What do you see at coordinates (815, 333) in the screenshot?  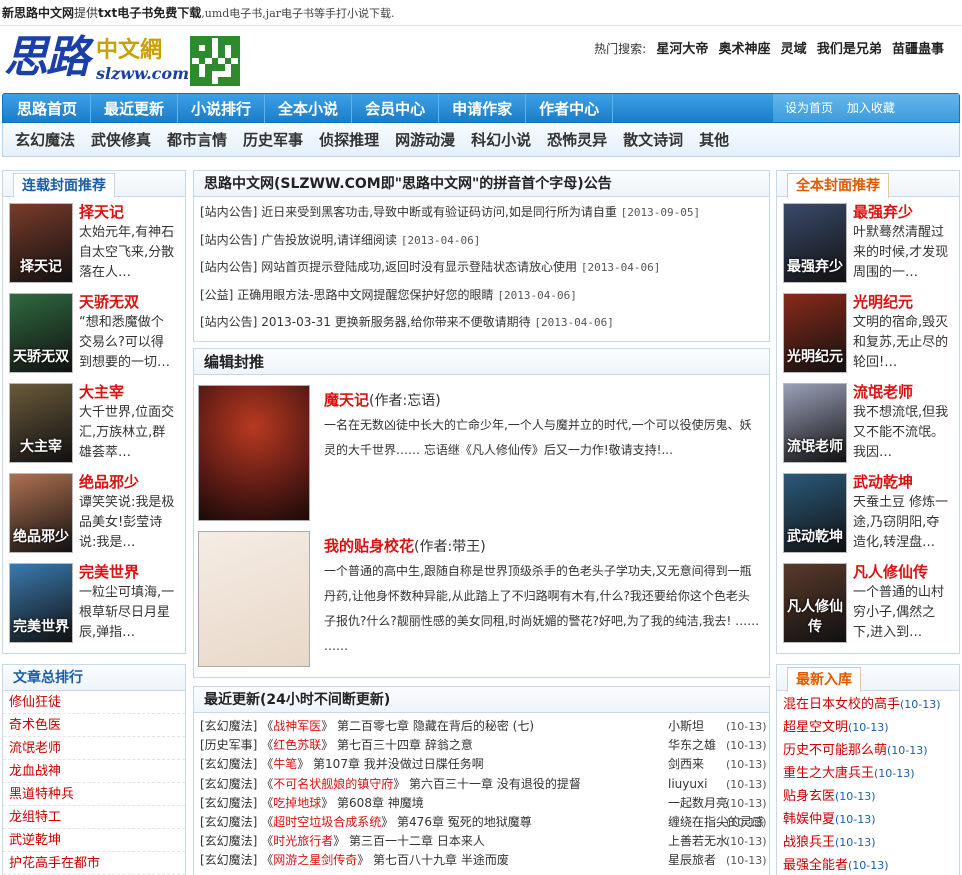 I see `book-cover-image: 光明纪元` at bounding box center [815, 333].